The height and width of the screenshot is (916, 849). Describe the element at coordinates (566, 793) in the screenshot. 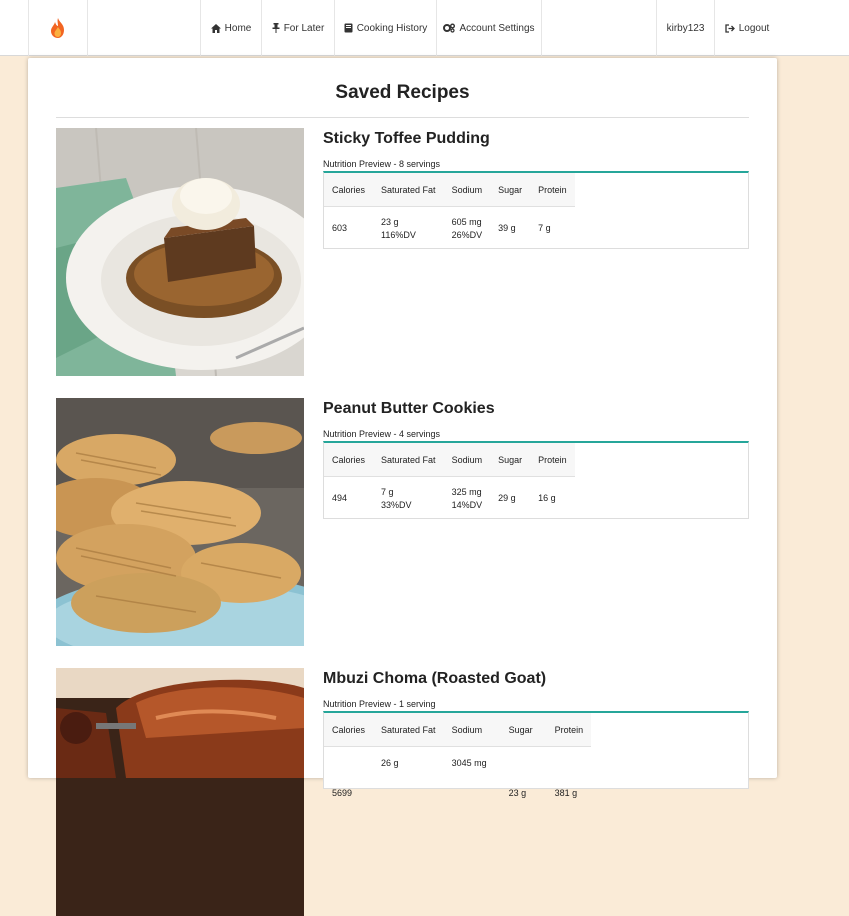

I see `protein-value: 381 g` at that location.